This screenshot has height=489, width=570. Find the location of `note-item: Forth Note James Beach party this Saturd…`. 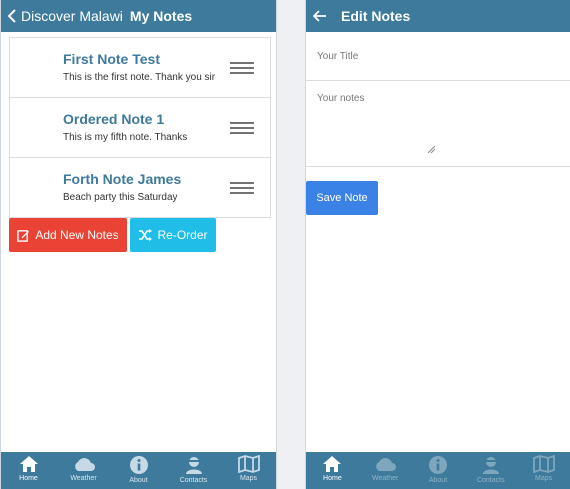

note-item: Forth Note James Beach party this Saturd… is located at coordinates (140, 187).